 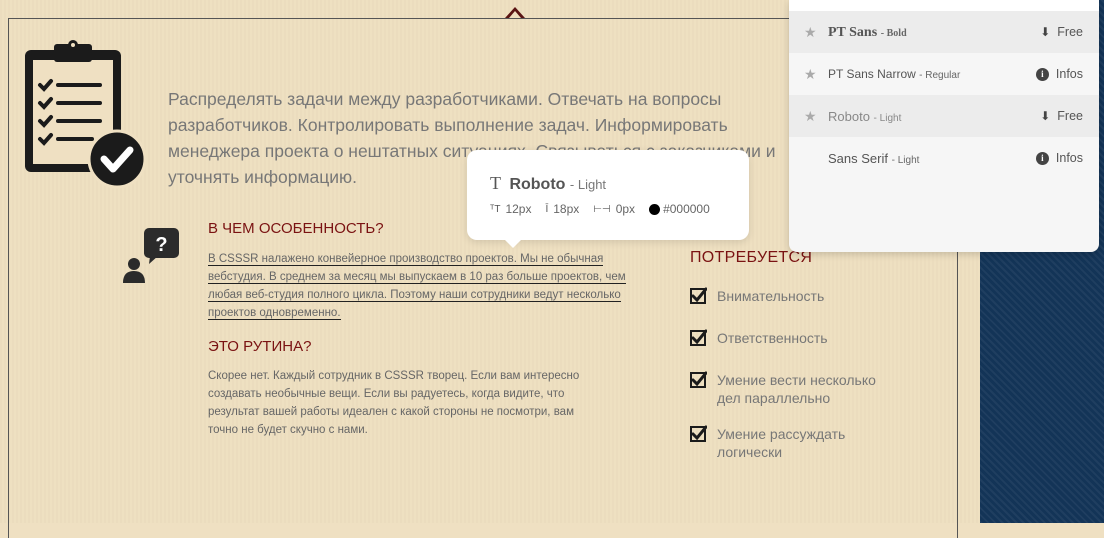 What do you see at coordinates (518, 209) in the screenshot?
I see `font-size-value: 12px` at bounding box center [518, 209].